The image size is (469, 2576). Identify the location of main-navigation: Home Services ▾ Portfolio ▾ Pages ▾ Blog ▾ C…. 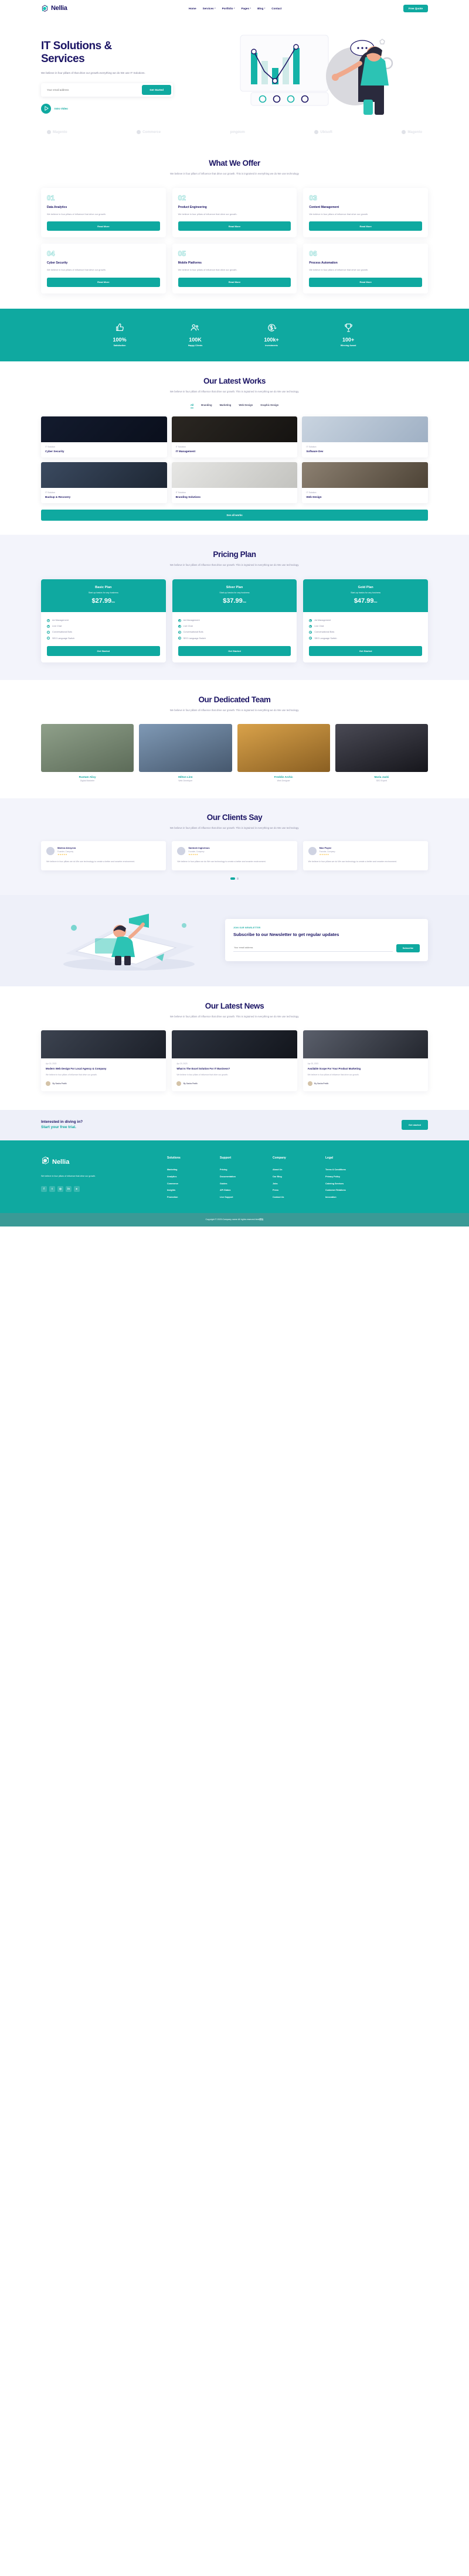
(235, 9).